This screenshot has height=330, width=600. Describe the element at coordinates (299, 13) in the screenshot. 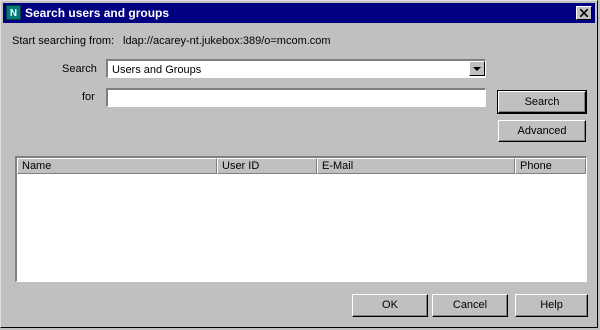

I see `title-bar: N Search users and groups` at that location.